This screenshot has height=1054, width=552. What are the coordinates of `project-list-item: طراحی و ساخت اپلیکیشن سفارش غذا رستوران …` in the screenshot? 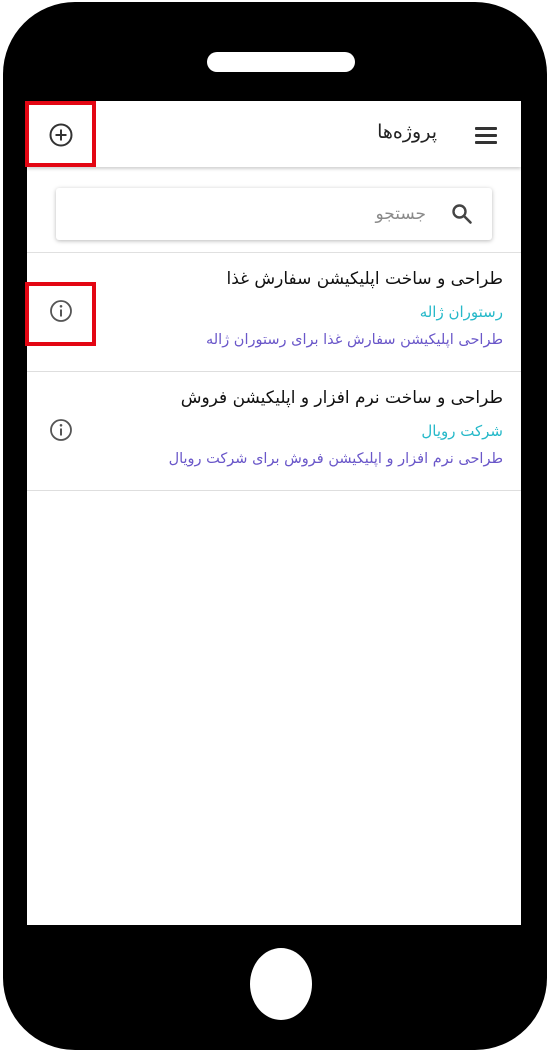 It's located at (274, 312).